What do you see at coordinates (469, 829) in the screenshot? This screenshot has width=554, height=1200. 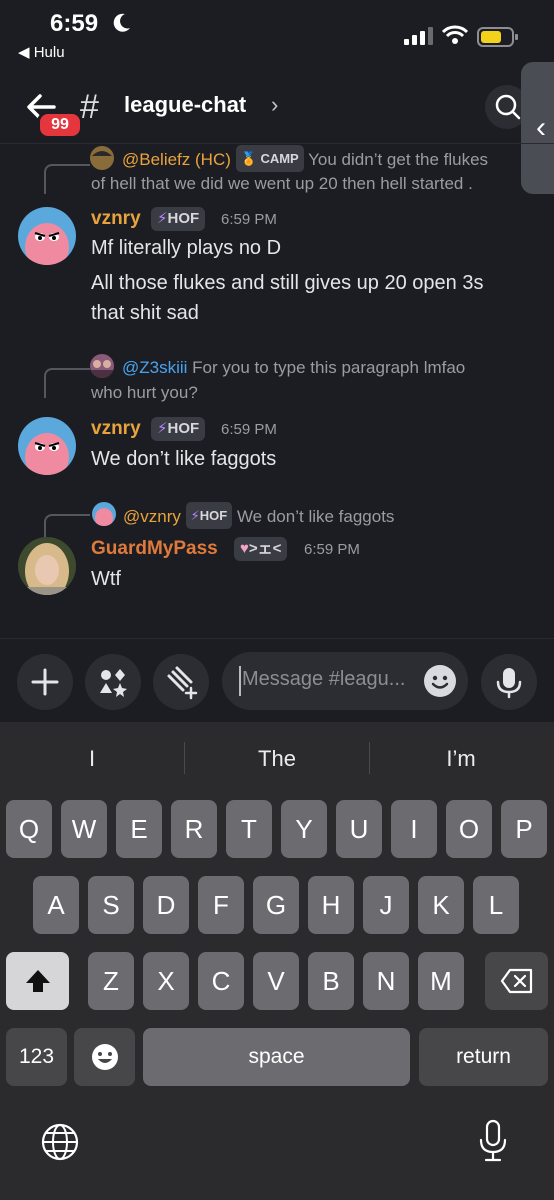 I see `key-o: O` at bounding box center [469, 829].